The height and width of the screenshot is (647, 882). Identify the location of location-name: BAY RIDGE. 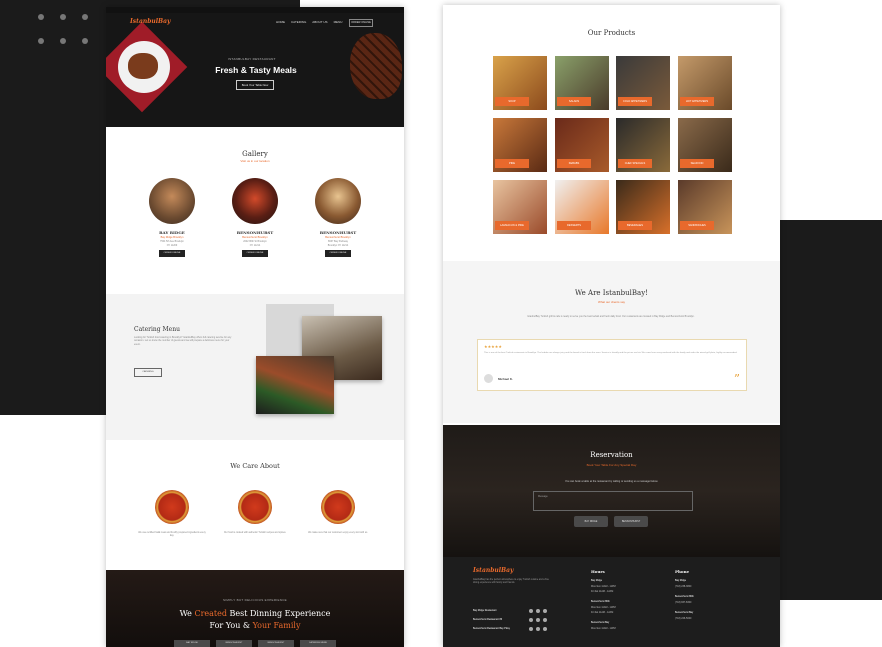
(172, 232).